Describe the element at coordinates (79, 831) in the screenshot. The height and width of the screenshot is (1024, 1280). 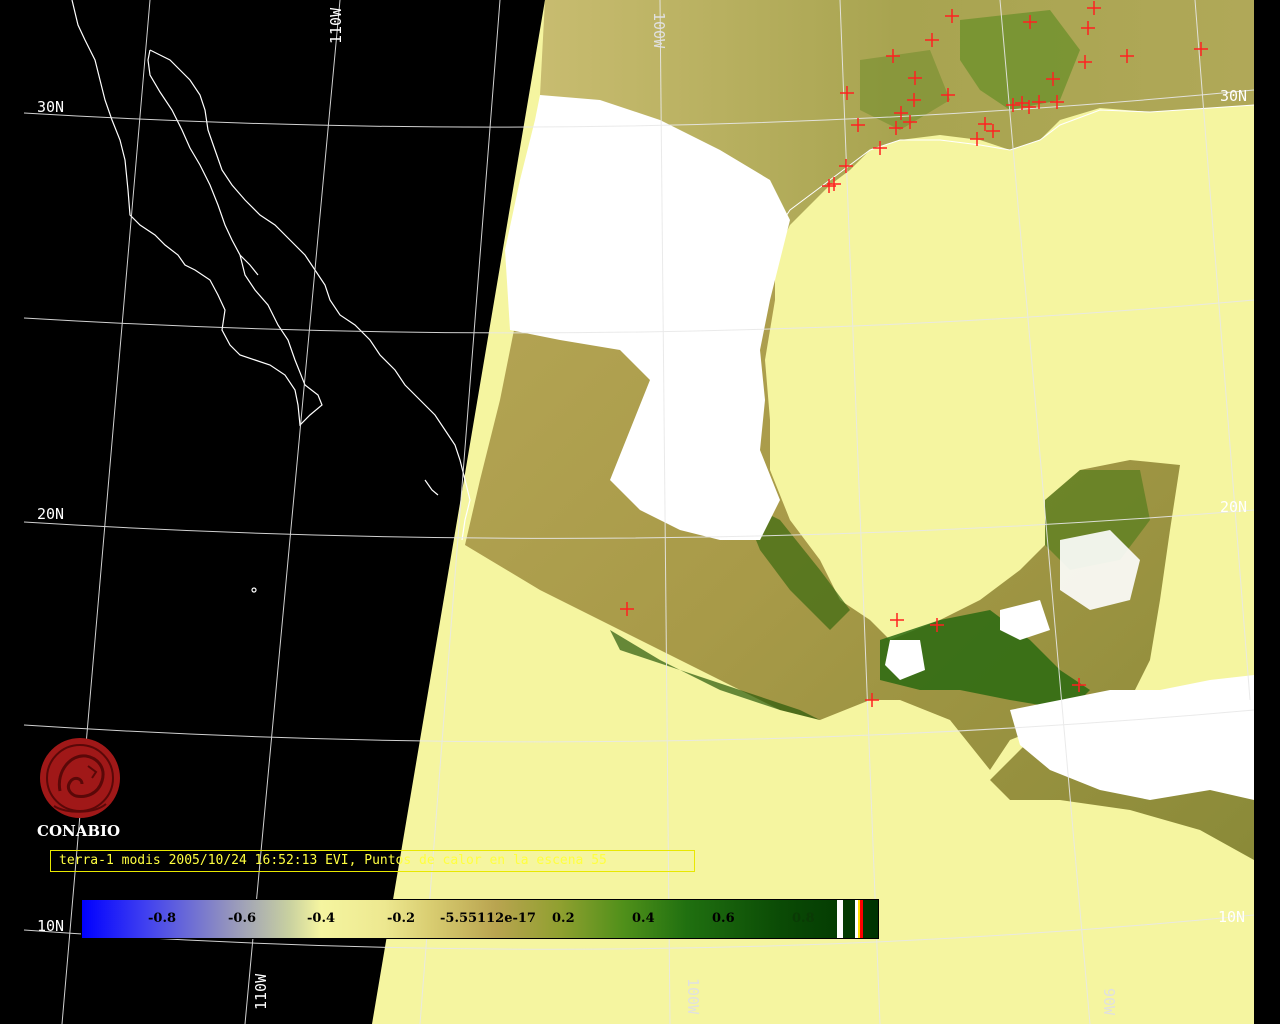
I see `conabio-label: CONABIO` at that location.